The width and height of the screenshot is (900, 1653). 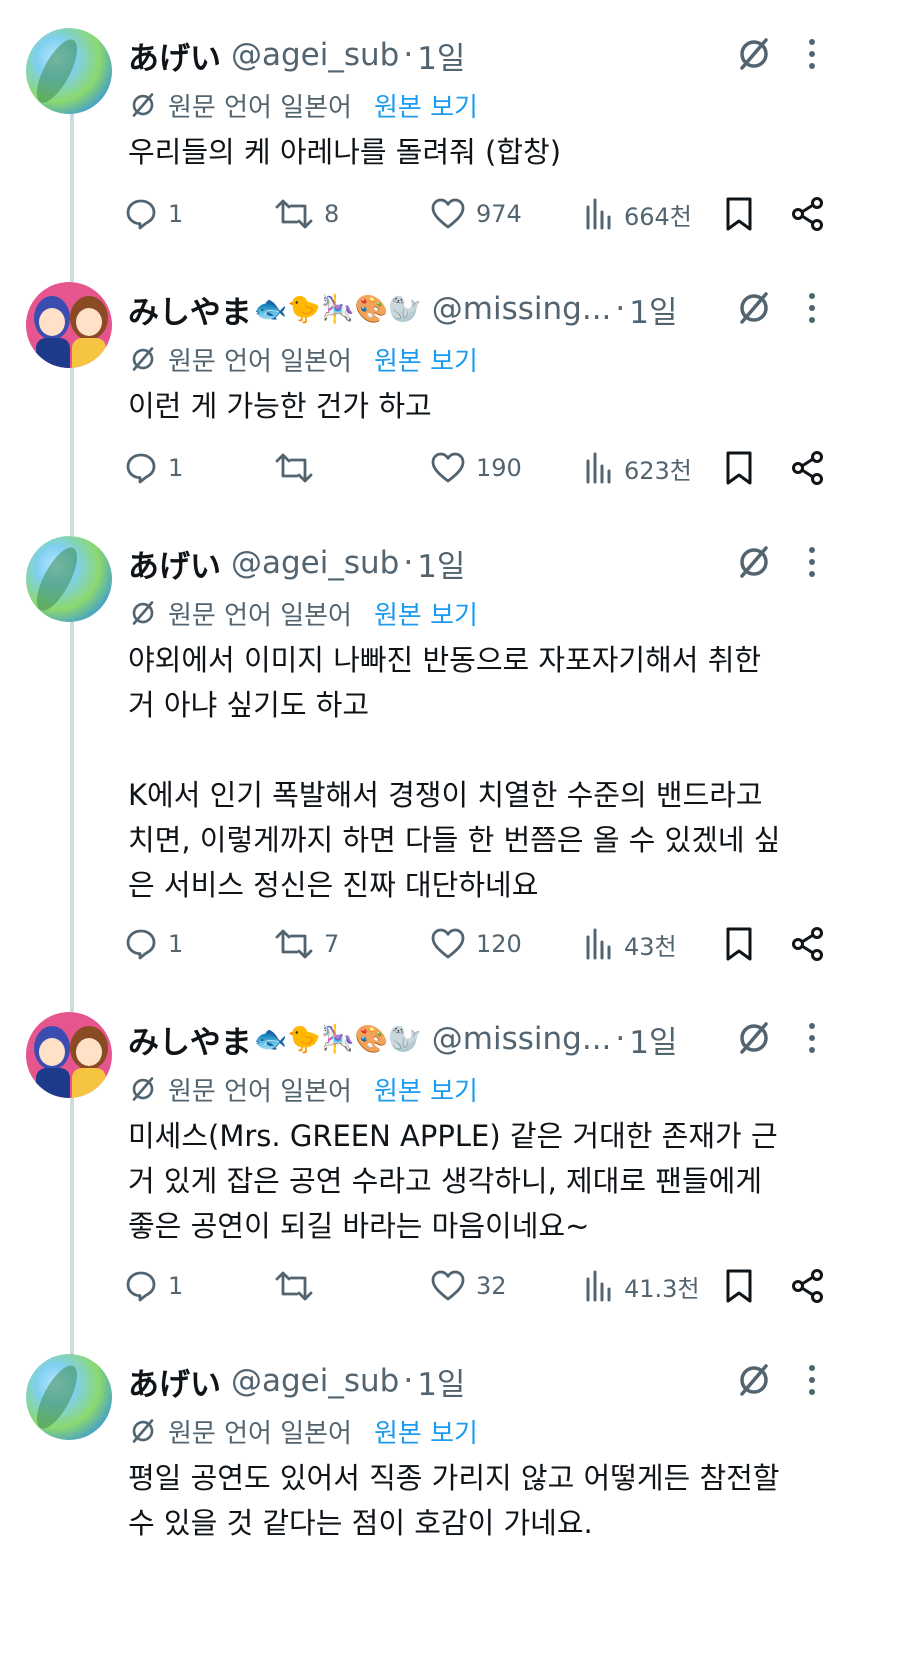 I want to click on views-count: 664천, so click(x=658, y=216).